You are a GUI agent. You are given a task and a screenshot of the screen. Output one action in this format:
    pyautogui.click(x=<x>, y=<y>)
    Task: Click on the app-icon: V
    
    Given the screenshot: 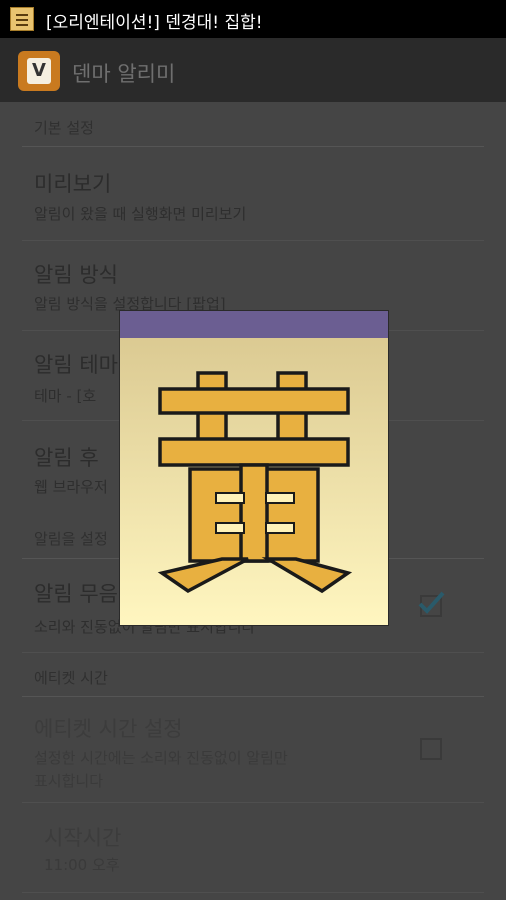 What is the action you would take?
    pyautogui.click(x=39, y=71)
    